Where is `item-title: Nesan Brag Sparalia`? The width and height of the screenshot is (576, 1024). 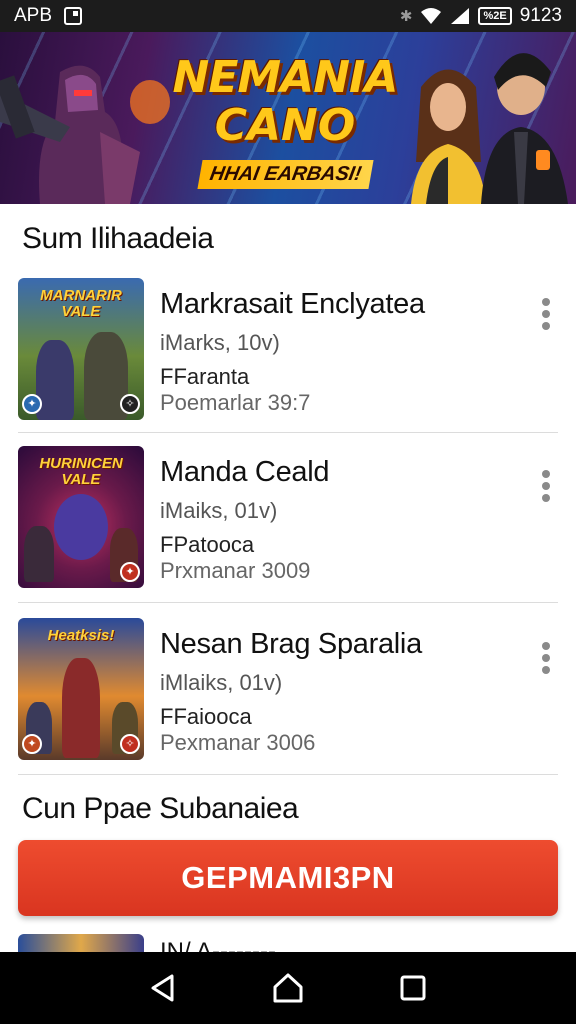
item-title: Nesan Brag Sparalia is located at coordinates (291, 644).